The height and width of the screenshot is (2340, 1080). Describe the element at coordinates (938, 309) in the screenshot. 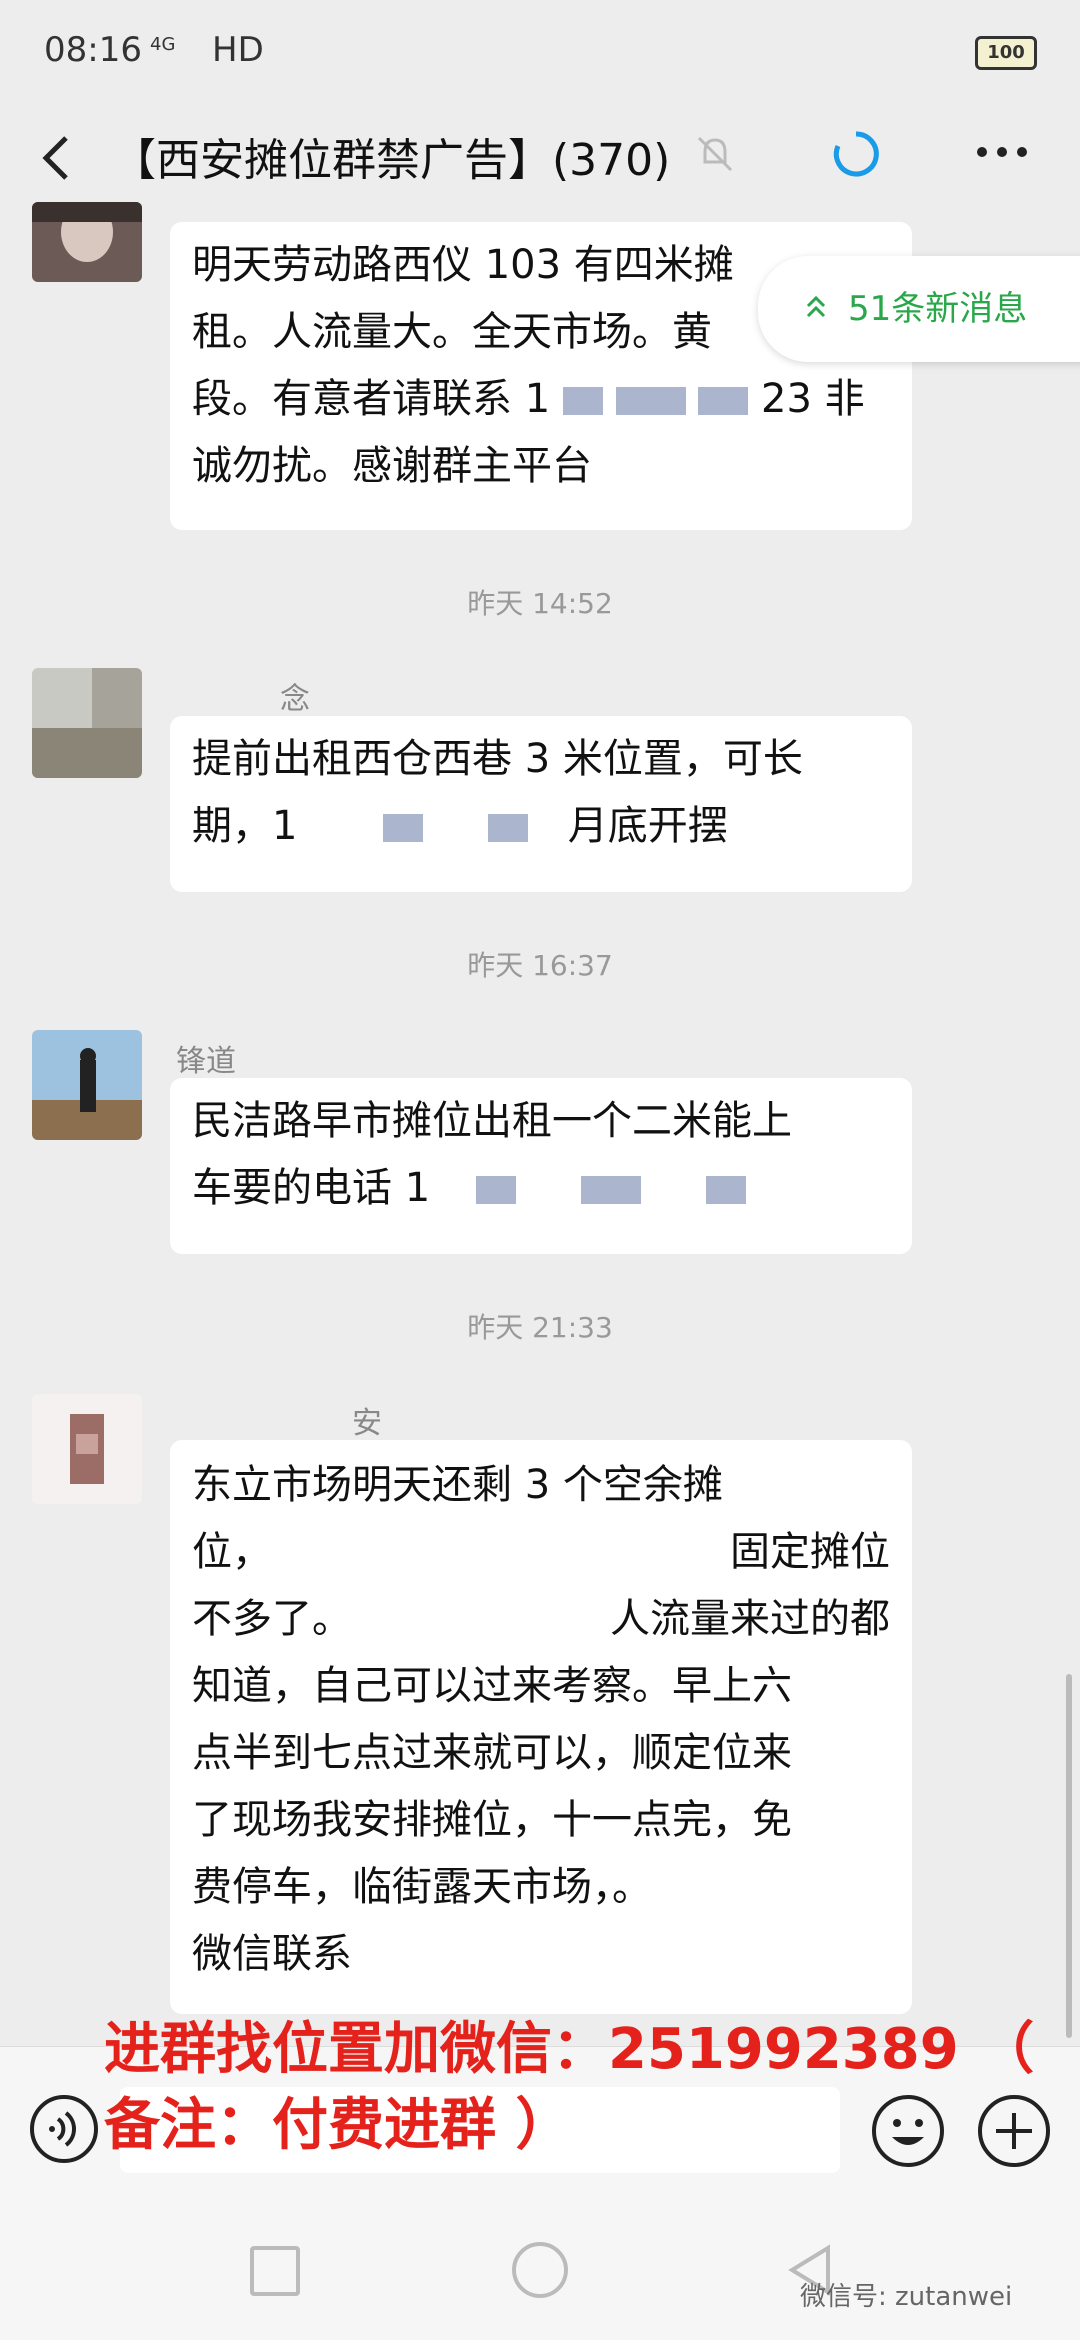

I see `new-messages-label: 51条新消息` at that location.